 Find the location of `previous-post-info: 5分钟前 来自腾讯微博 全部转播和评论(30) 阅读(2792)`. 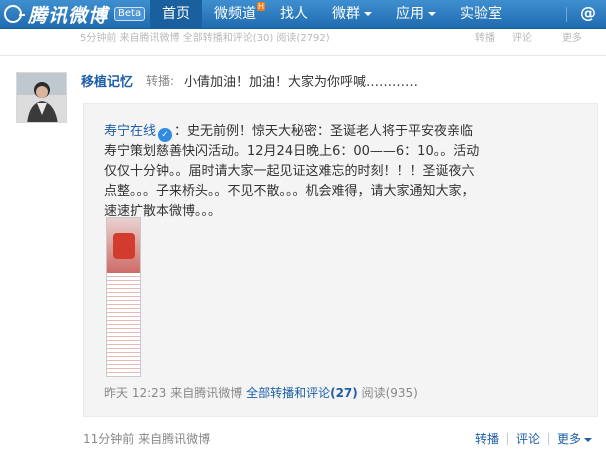

previous-post-info: 5分钟前 来自腾讯微博 全部转播和评论(30) 阅读(2792) is located at coordinates (205, 38).